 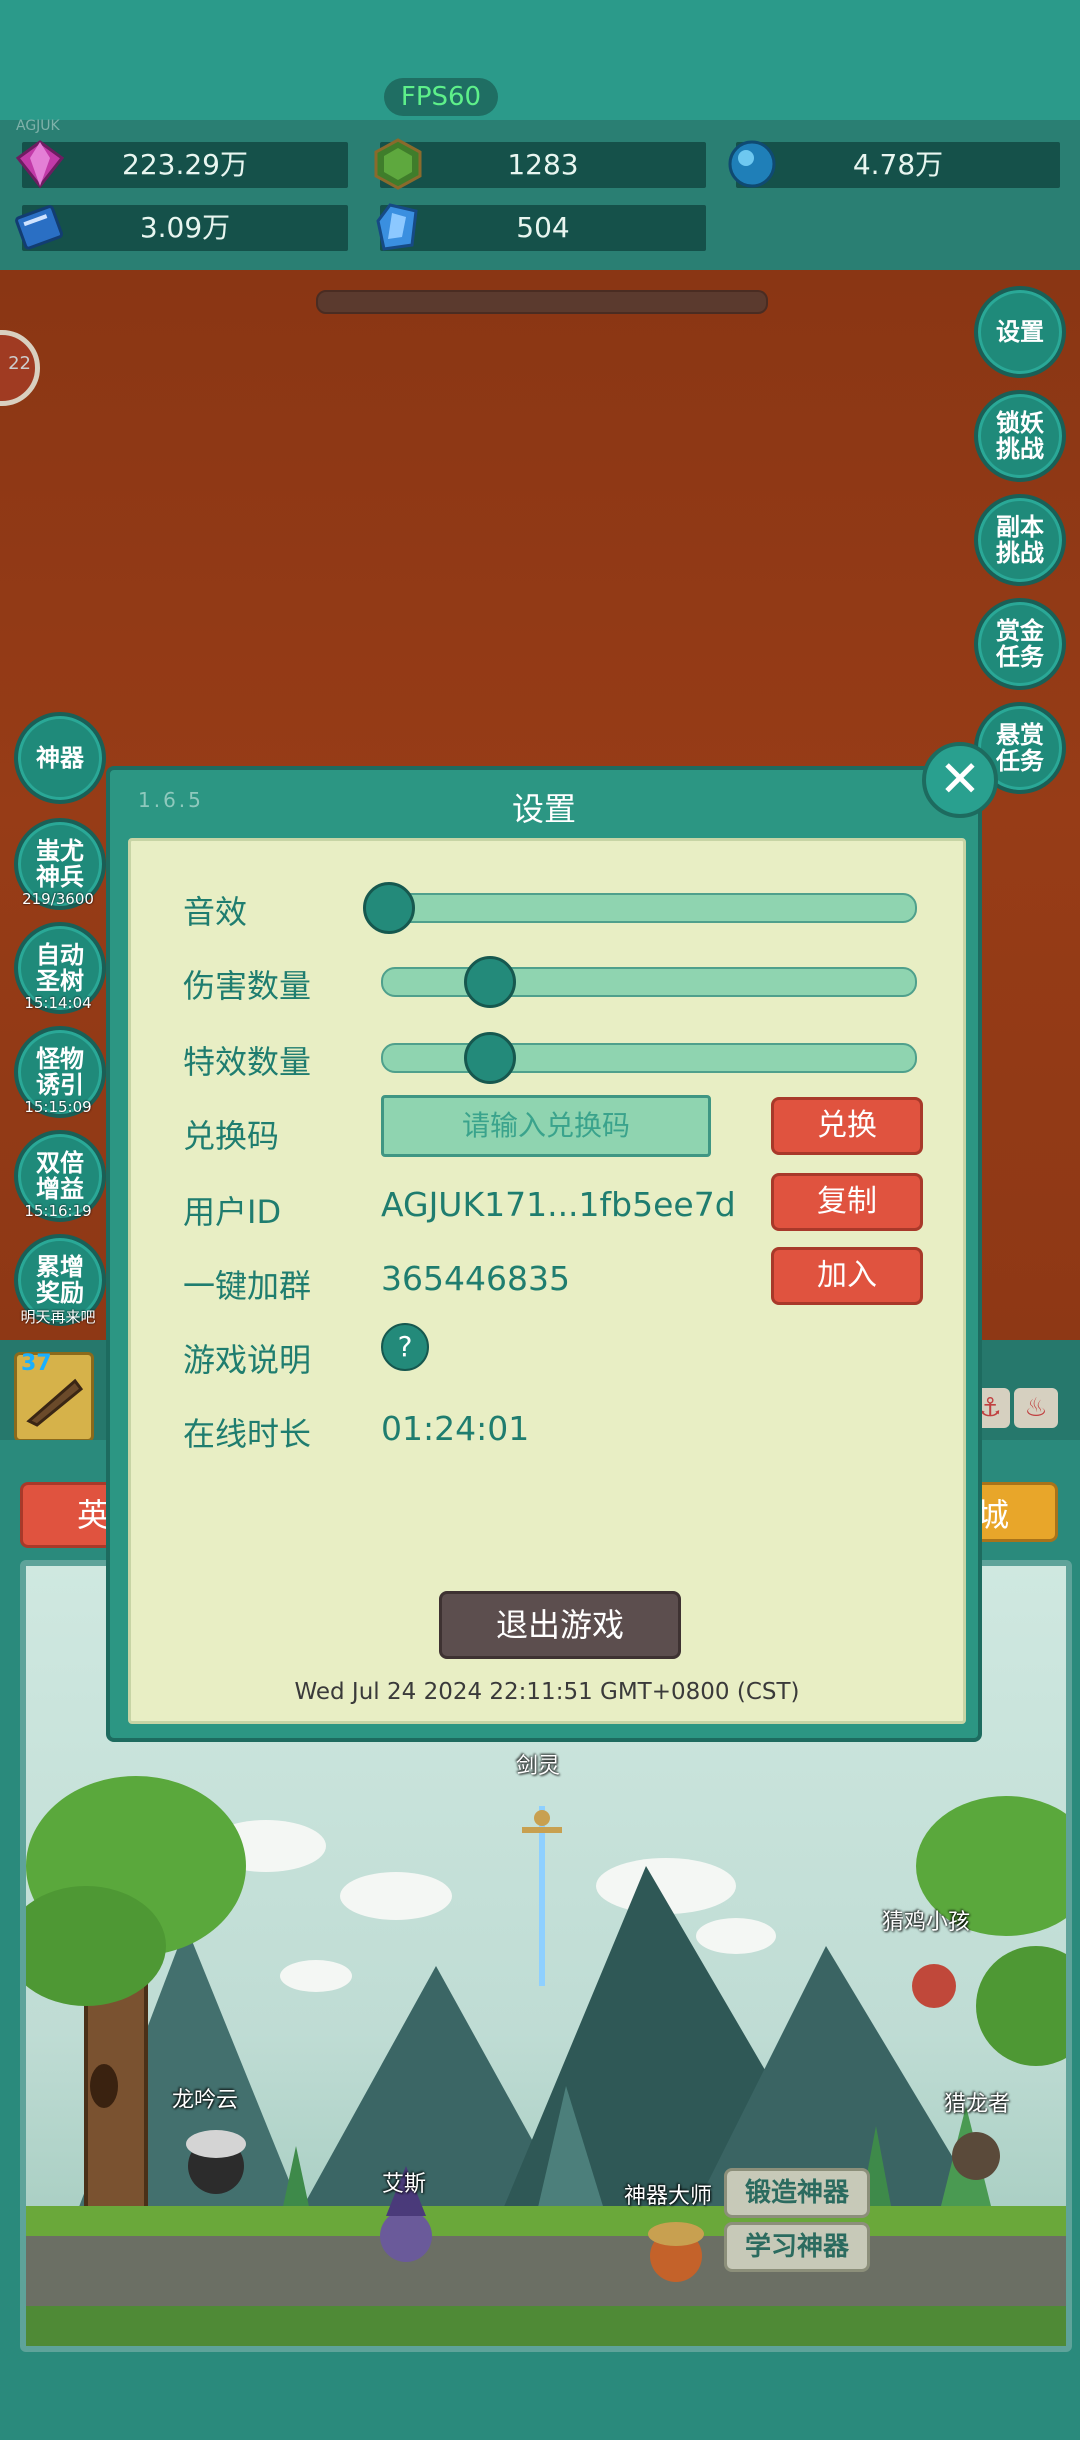 I want to click on help-icon: ?, so click(x=405, y=1347).